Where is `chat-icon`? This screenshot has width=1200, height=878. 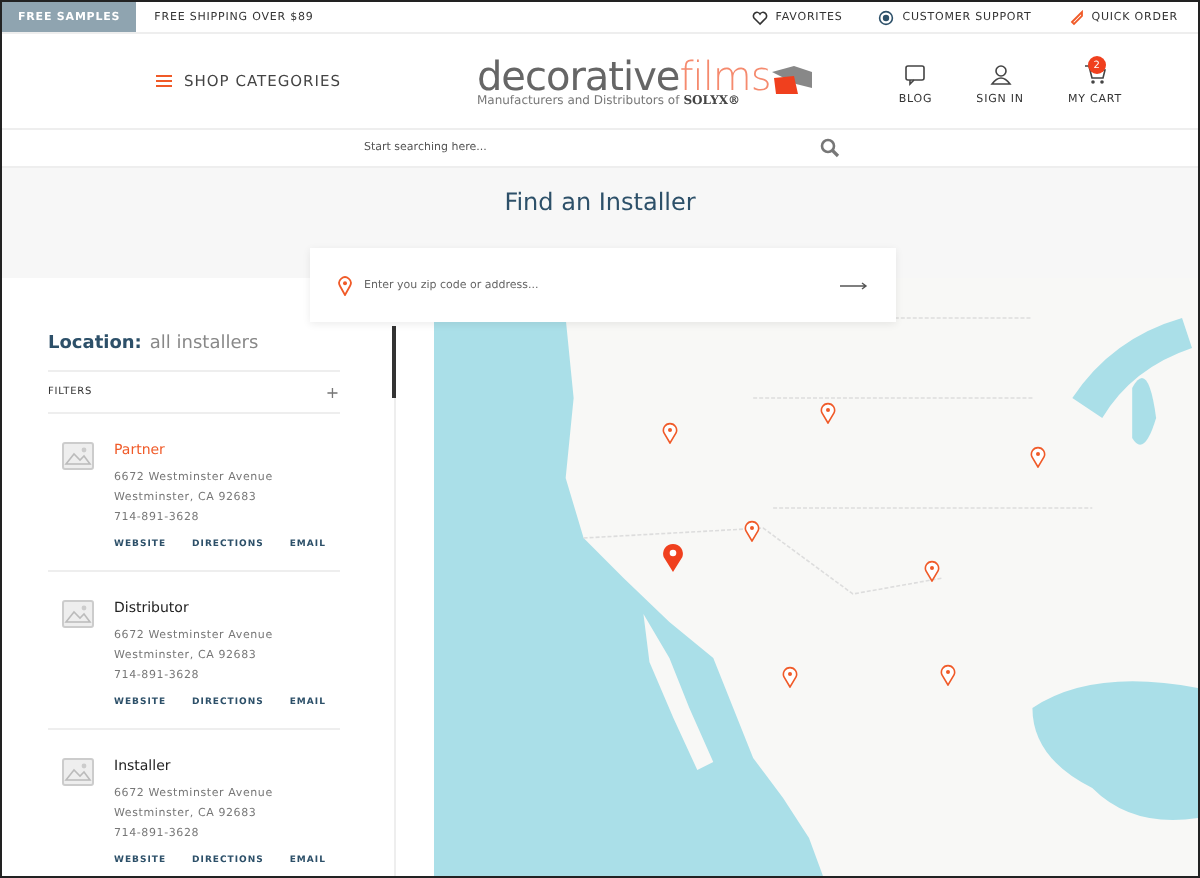
chat-icon is located at coordinates (915, 75).